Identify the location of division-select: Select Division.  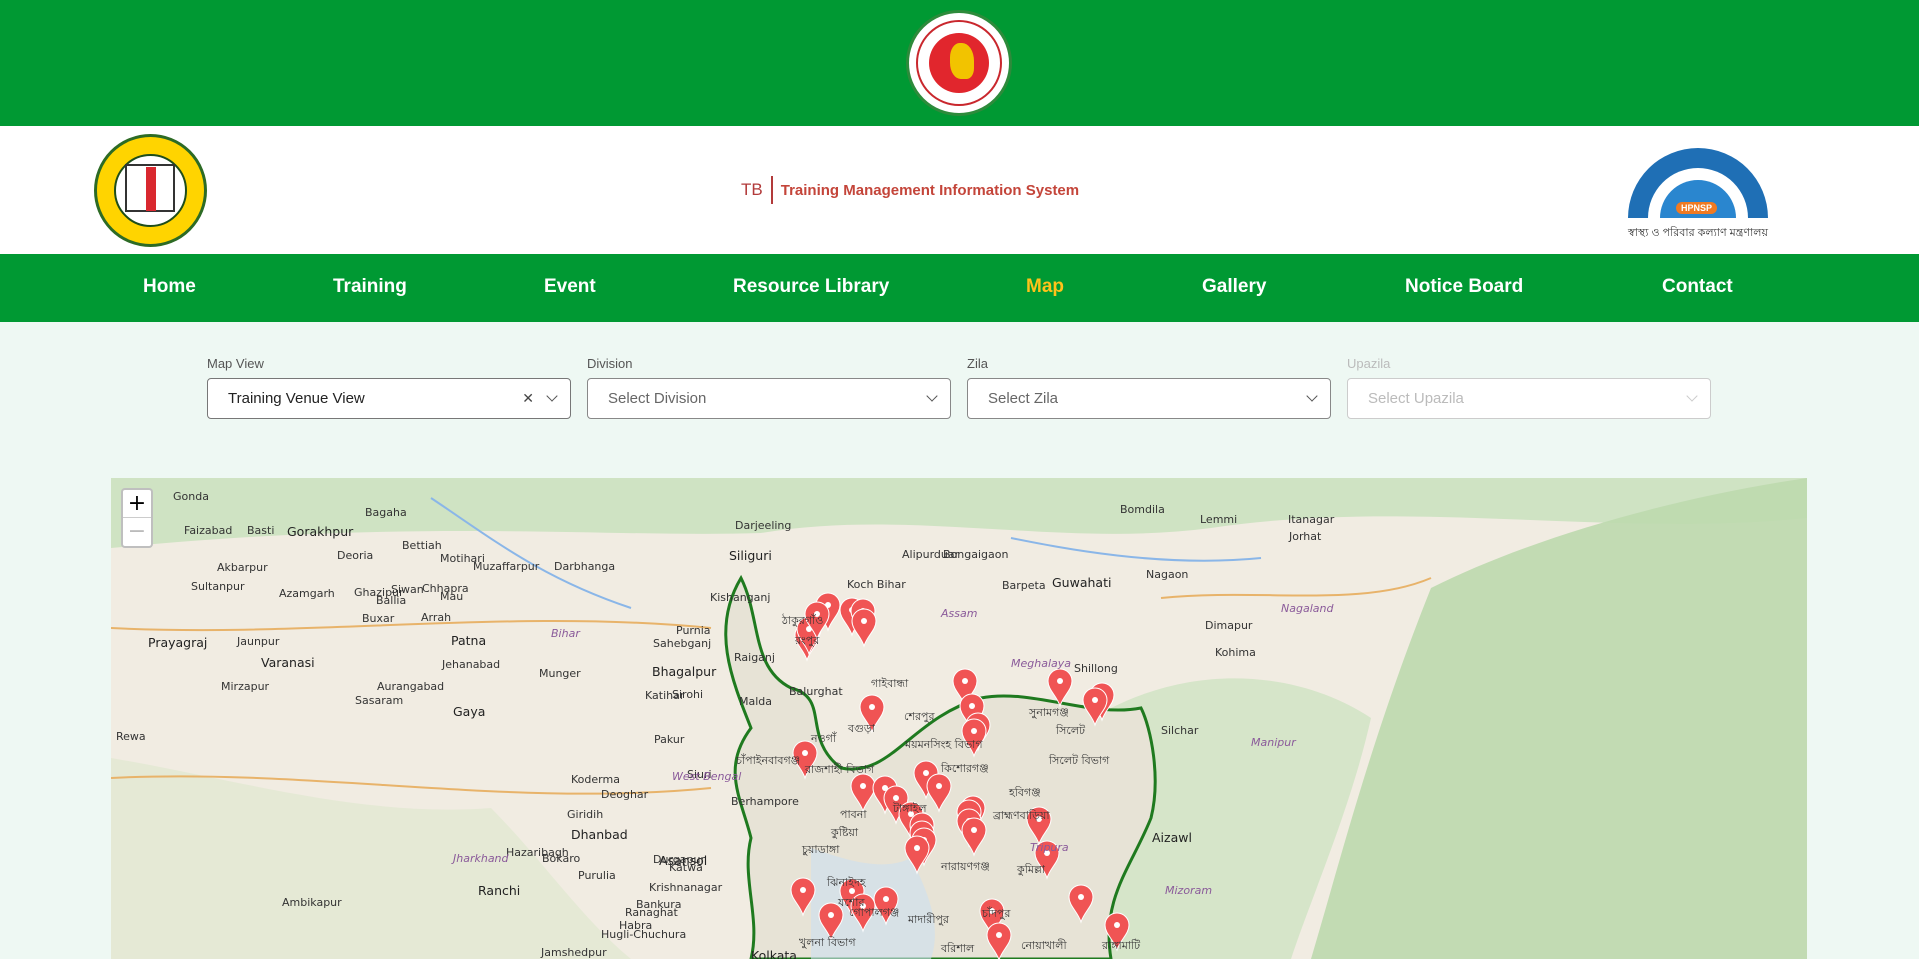
(769, 398).